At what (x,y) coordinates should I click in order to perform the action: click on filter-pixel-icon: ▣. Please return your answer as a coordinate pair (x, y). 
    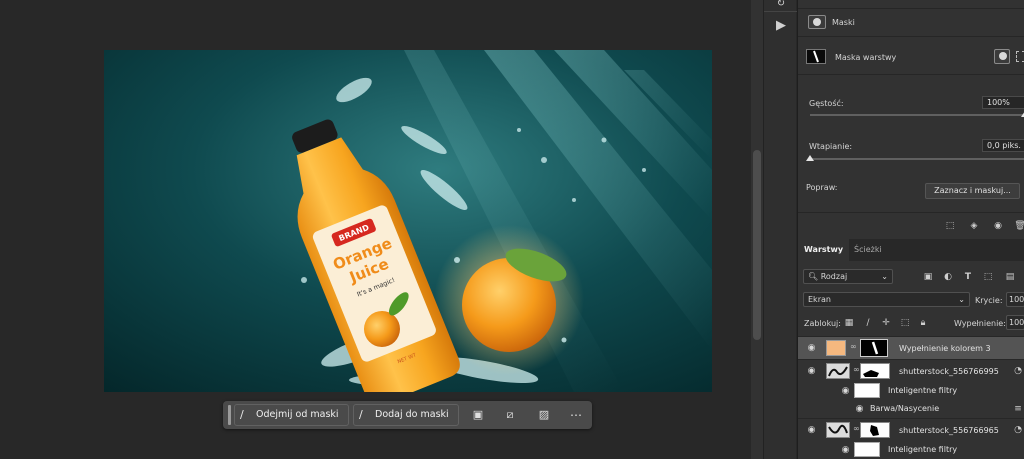
    Looking at the image, I should click on (928, 277).